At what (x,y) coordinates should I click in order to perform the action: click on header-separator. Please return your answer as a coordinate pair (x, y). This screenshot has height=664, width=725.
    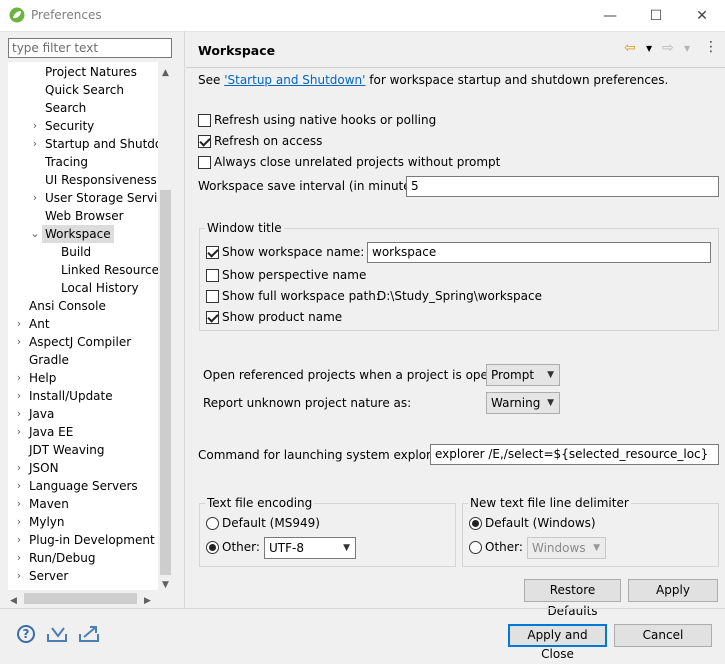
    Looking at the image, I should click on (455, 67).